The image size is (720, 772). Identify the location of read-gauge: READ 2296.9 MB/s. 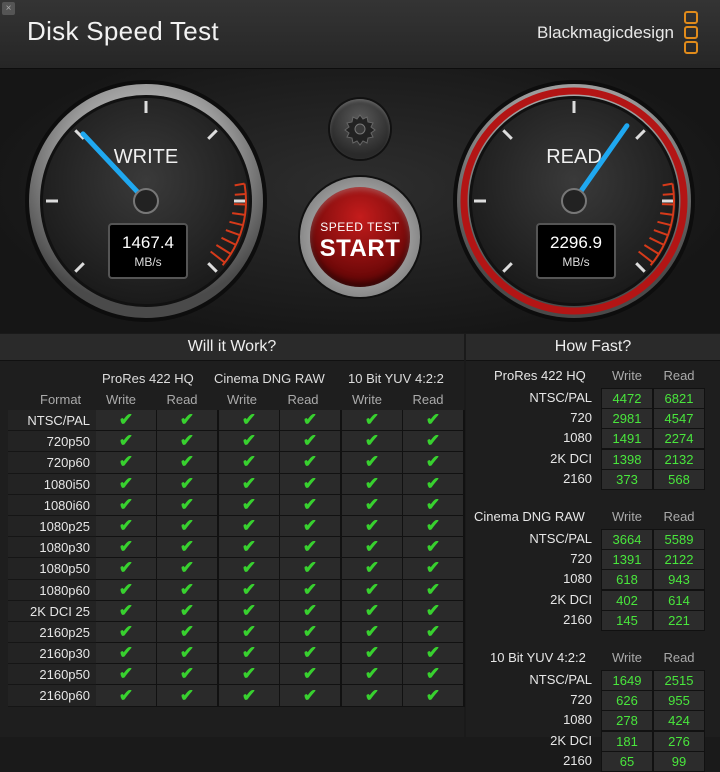
(574, 201).